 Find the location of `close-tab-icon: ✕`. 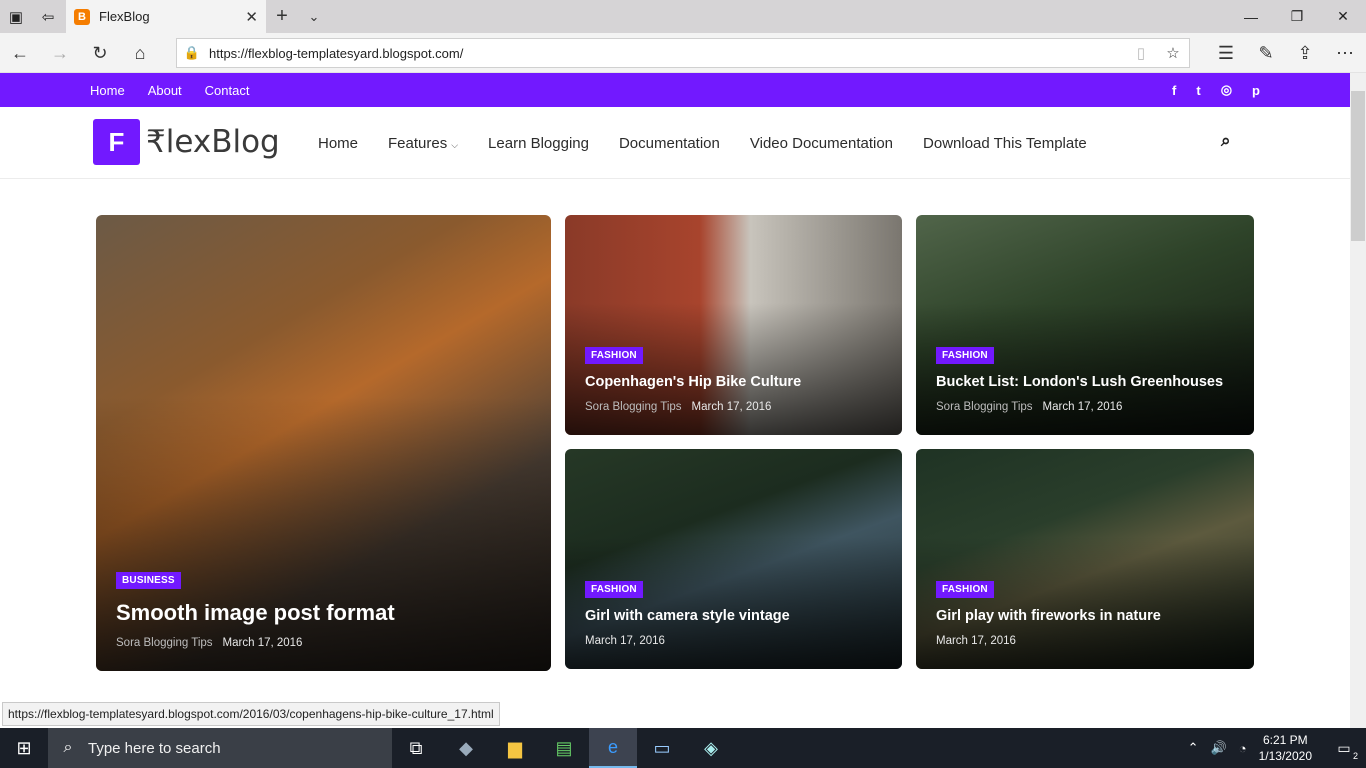

close-tab-icon: ✕ is located at coordinates (251, 17).